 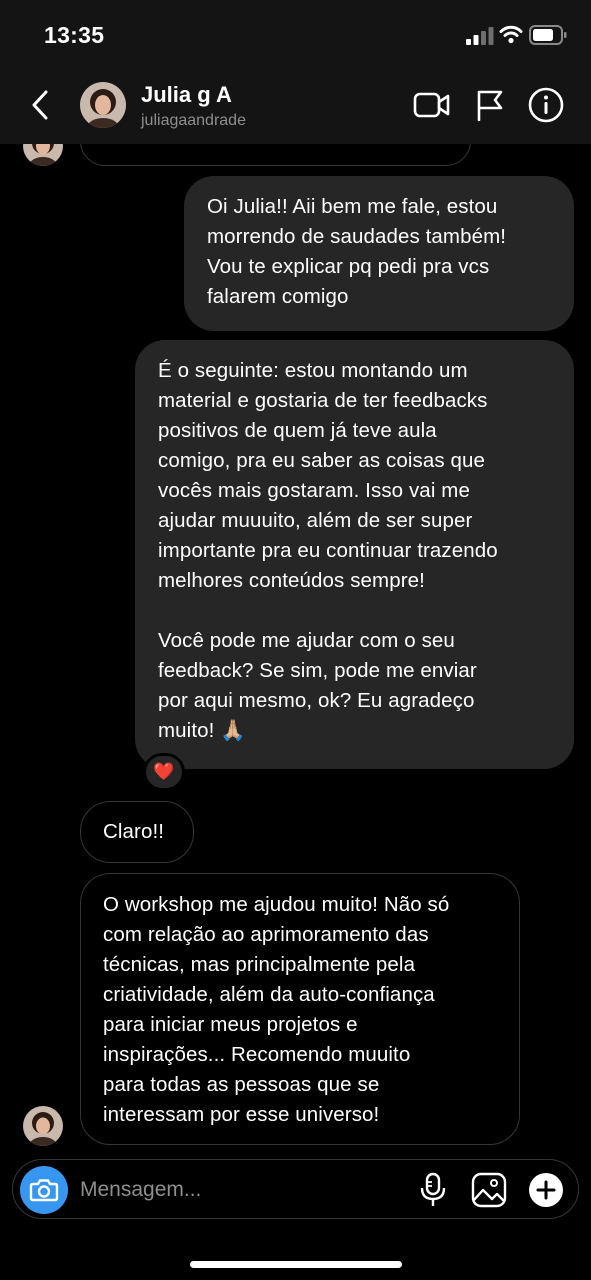 I want to click on camera-icon, so click(x=44, y=1190).